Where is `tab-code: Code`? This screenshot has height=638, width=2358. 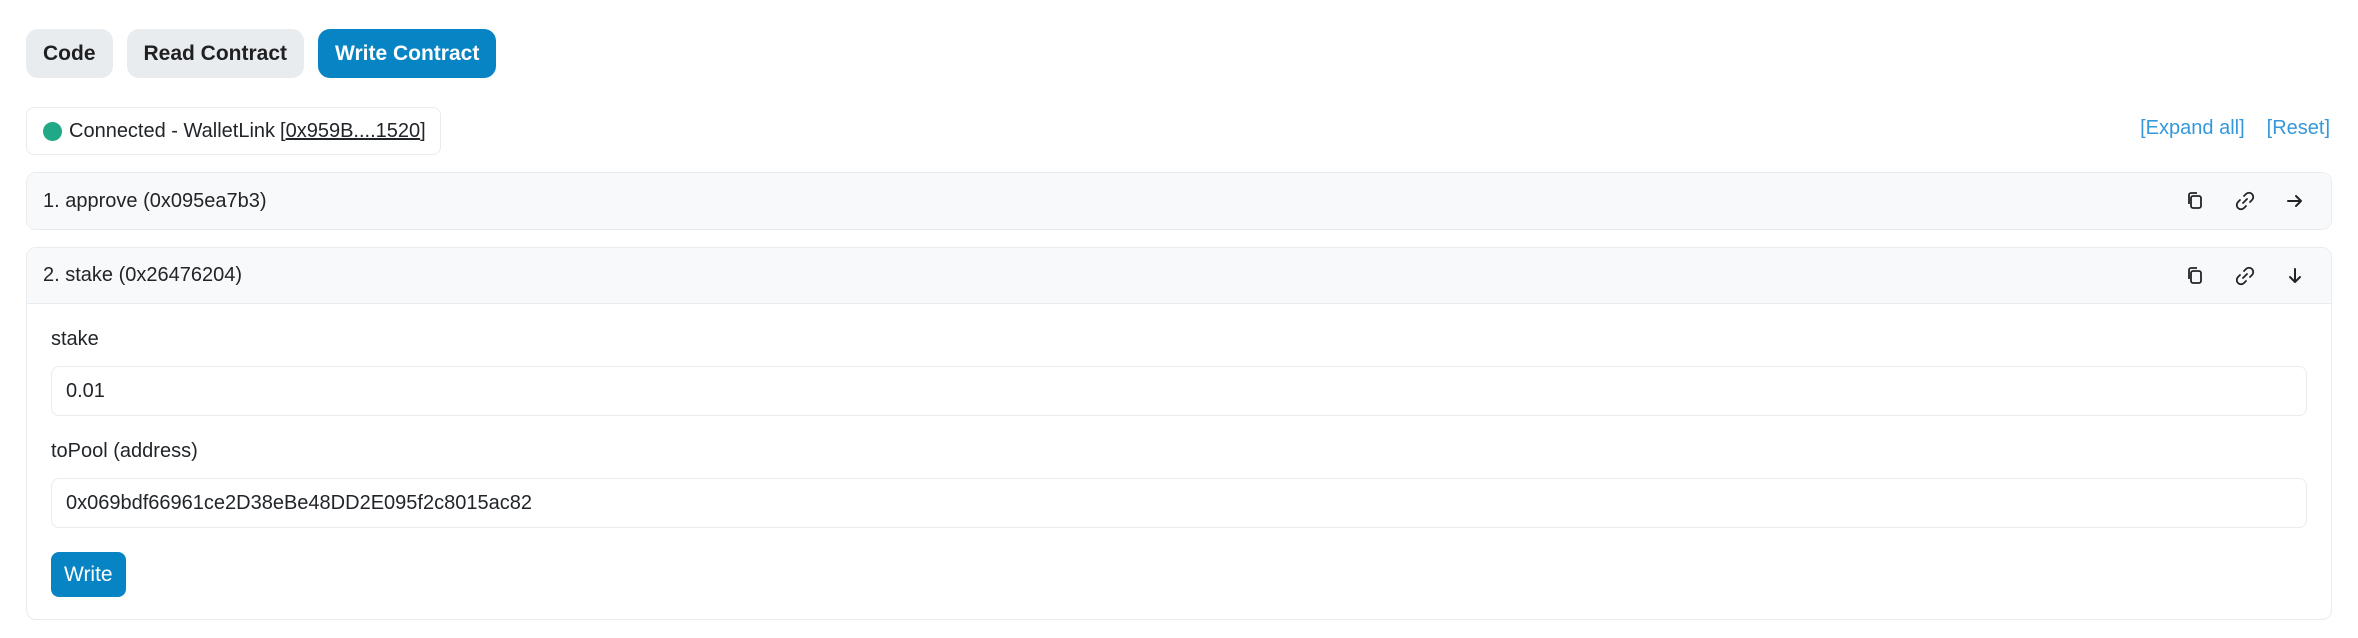
tab-code: Code is located at coordinates (69, 53).